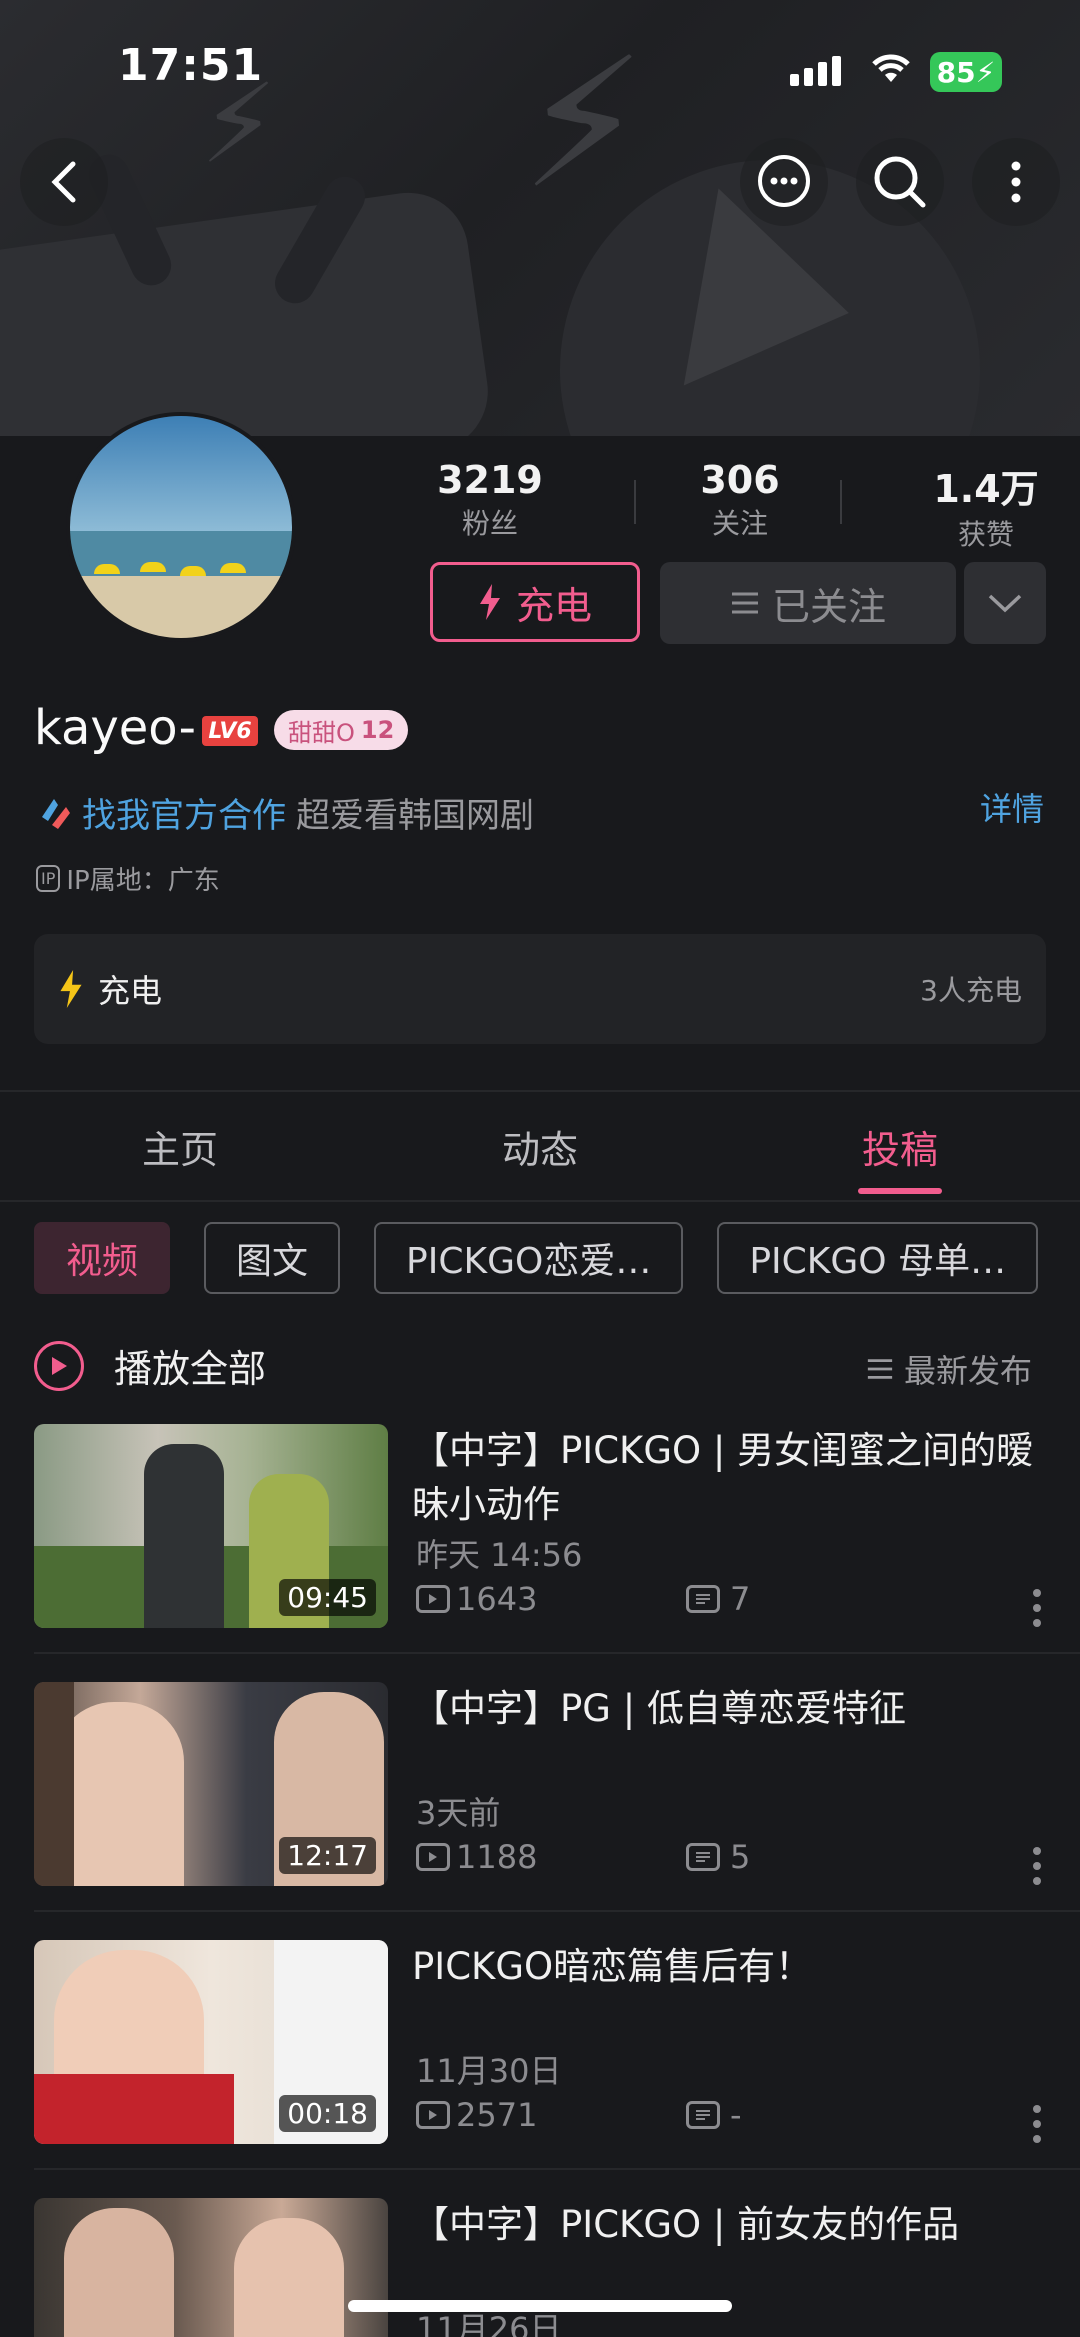 Image resolution: width=1080 pixels, height=2337 pixels. I want to click on play-all-button: 播放全部, so click(150, 1365).